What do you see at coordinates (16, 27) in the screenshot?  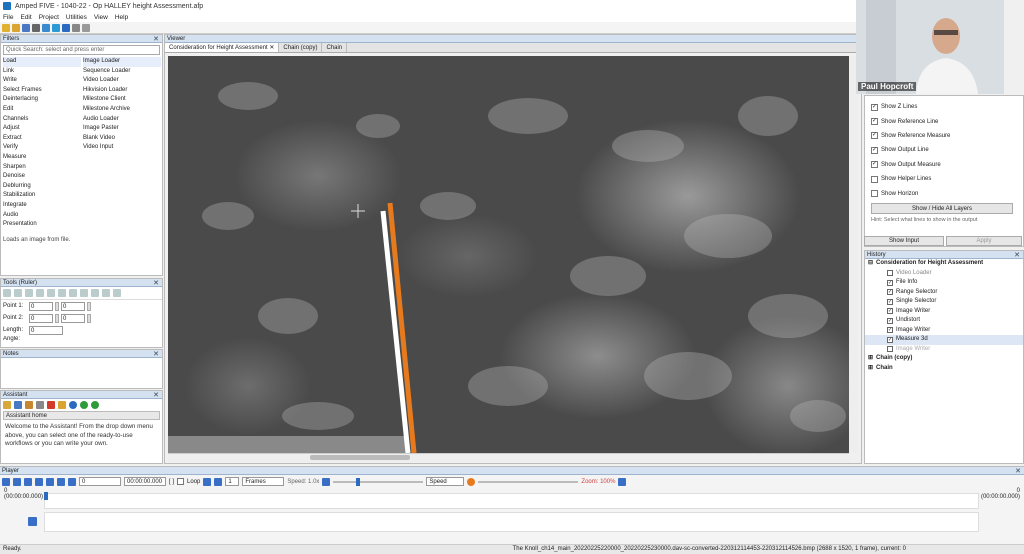 I see `open-folder-icon` at bounding box center [16, 27].